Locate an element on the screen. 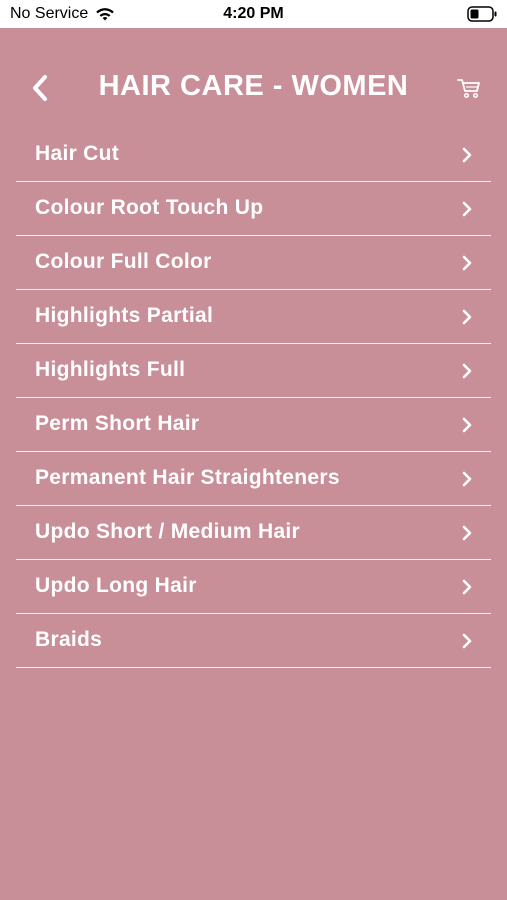  service-item-braids: Braids is located at coordinates (253, 641).